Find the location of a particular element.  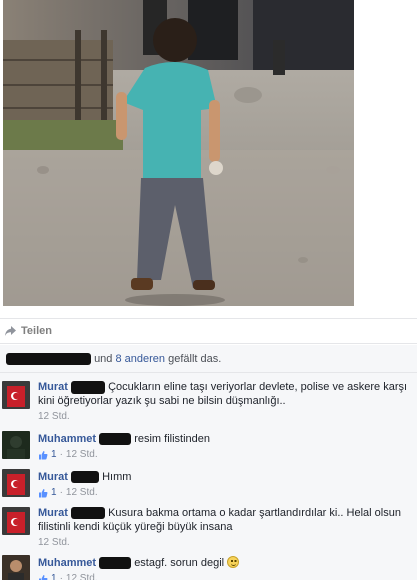

smiley-emoji-icon is located at coordinates (233, 562).